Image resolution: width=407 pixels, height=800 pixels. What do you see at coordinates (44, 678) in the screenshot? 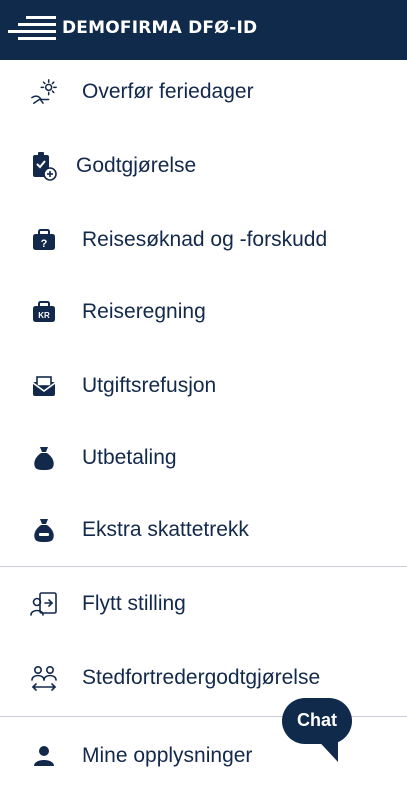
I see `people-swap-icon` at bounding box center [44, 678].